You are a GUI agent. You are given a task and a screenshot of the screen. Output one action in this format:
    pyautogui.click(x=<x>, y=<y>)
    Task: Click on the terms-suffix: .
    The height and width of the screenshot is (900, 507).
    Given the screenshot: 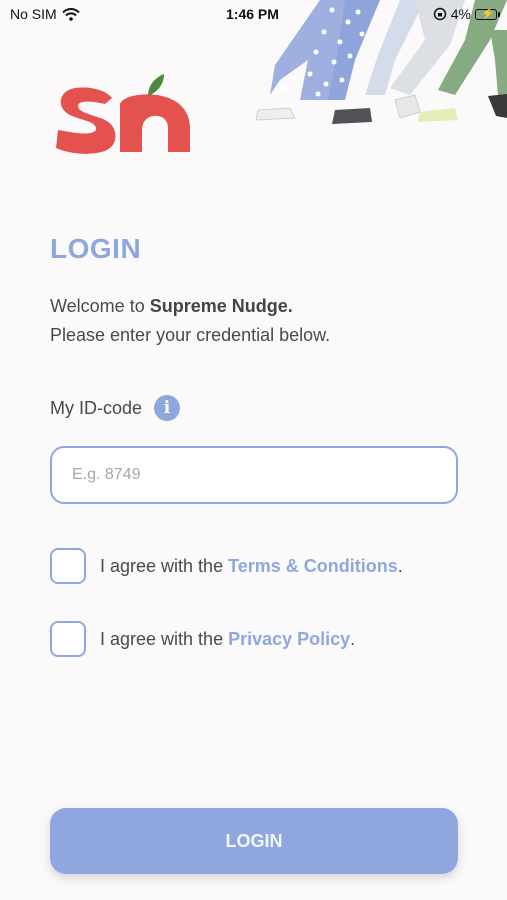 What is the action you would take?
    pyautogui.click(x=400, y=565)
    